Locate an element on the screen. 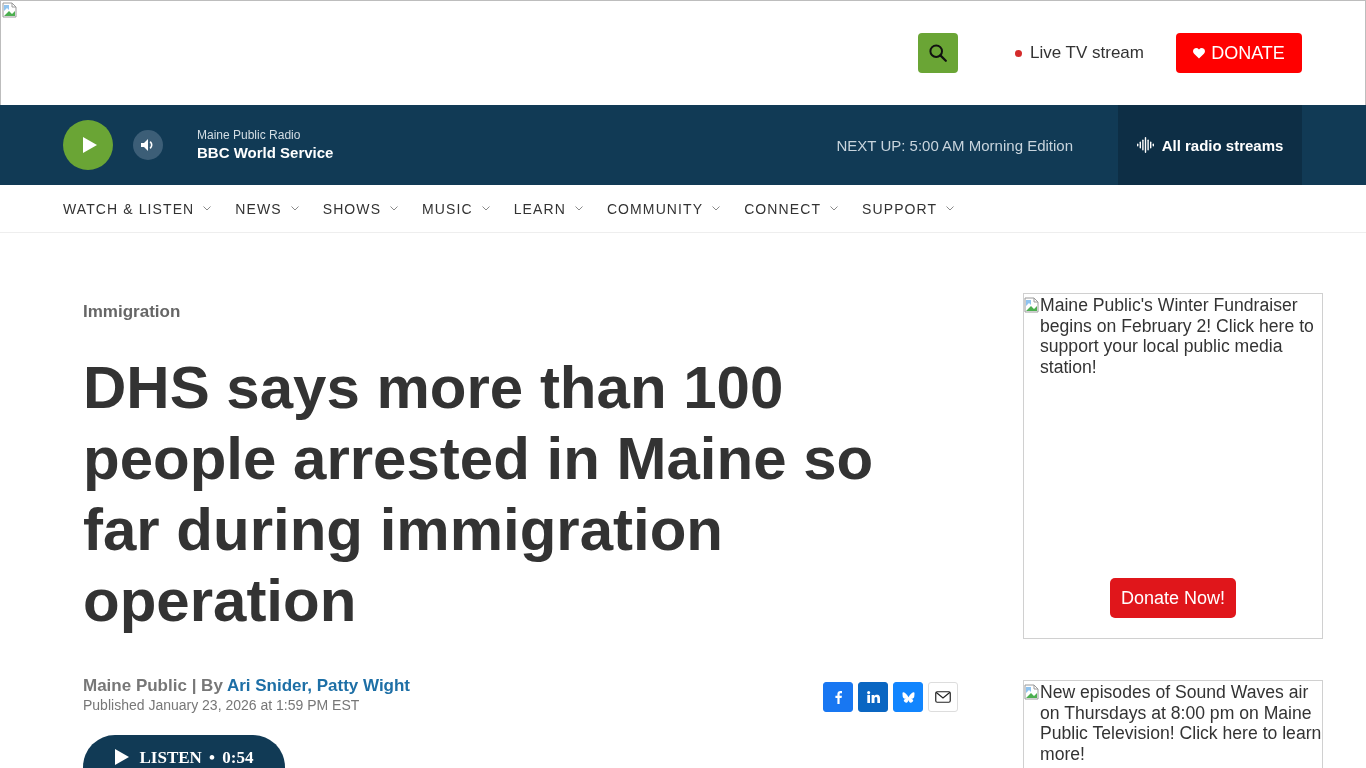  nav-menu-item: MUSIC is located at coordinates (456, 208).